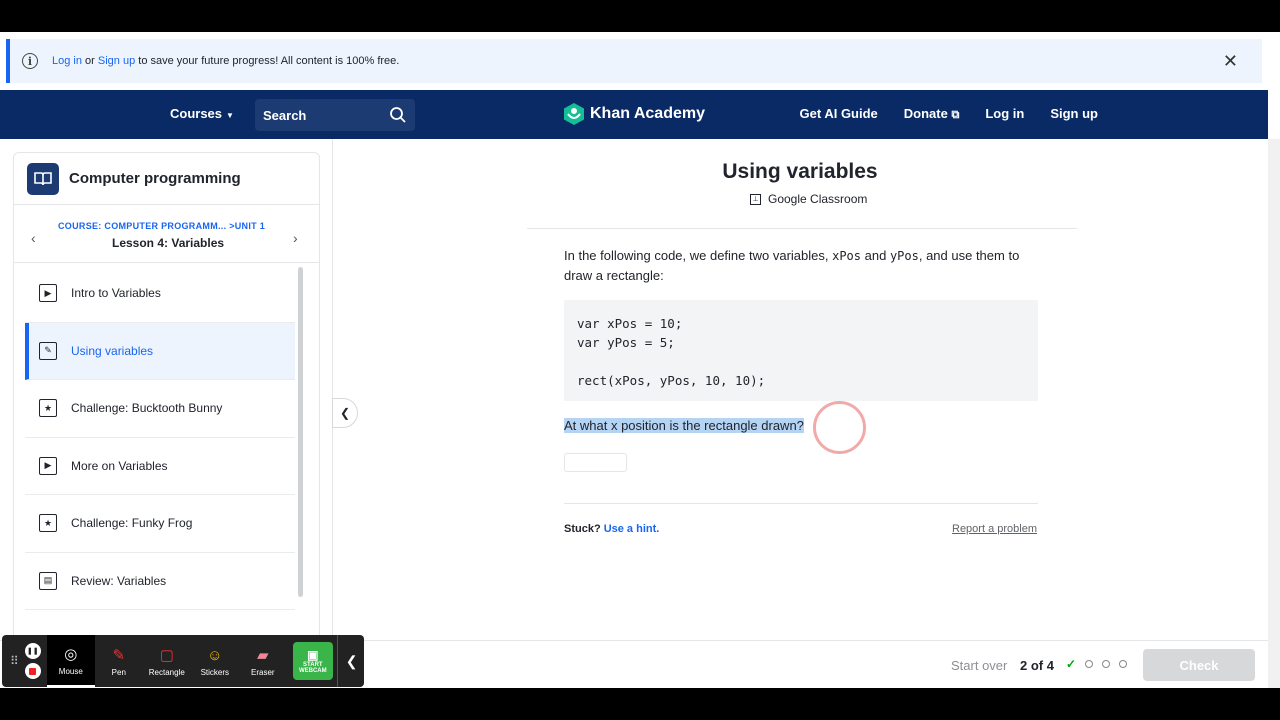  What do you see at coordinates (800, 171) in the screenshot?
I see `page-title: Using variables` at bounding box center [800, 171].